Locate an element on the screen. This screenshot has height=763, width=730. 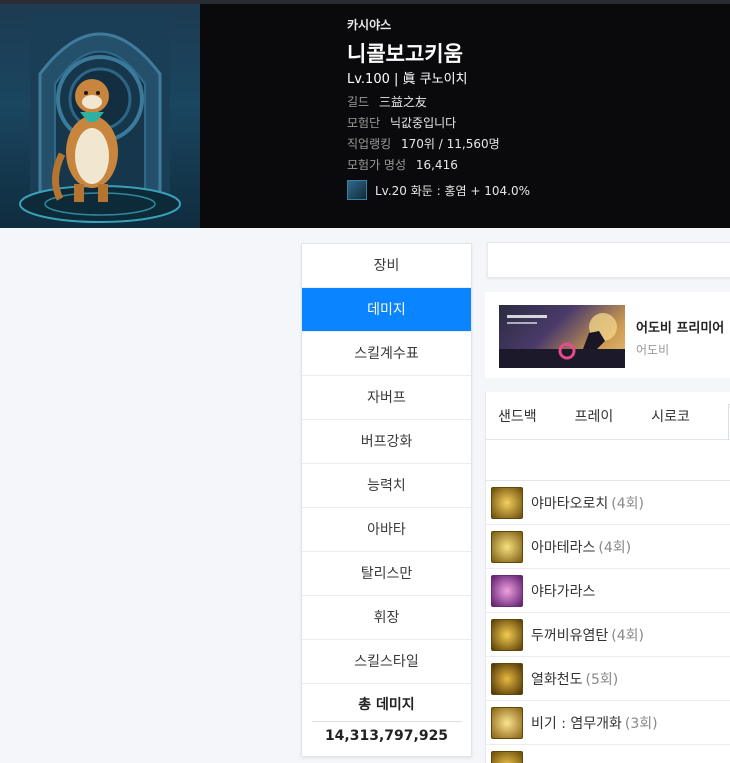
ranking-row: 직업랭킹 170위 / 11,560명 is located at coordinates (438, 144).